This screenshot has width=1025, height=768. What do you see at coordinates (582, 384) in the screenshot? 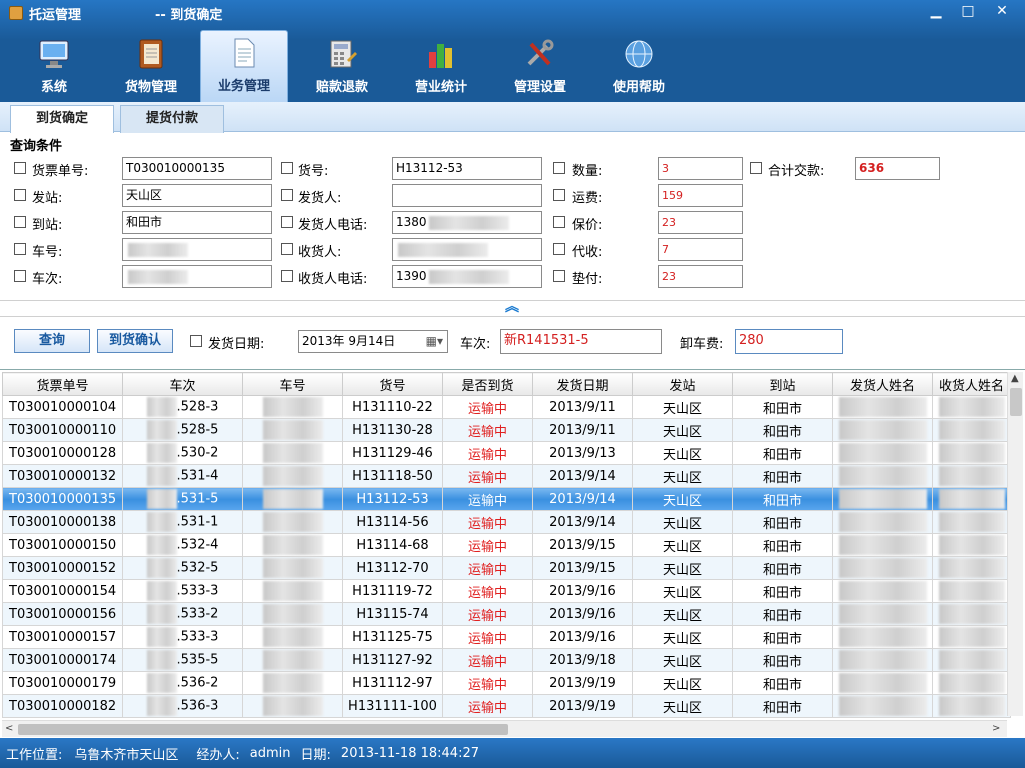
I see `column-header: 发货日期` at bounding box center [582, 384].